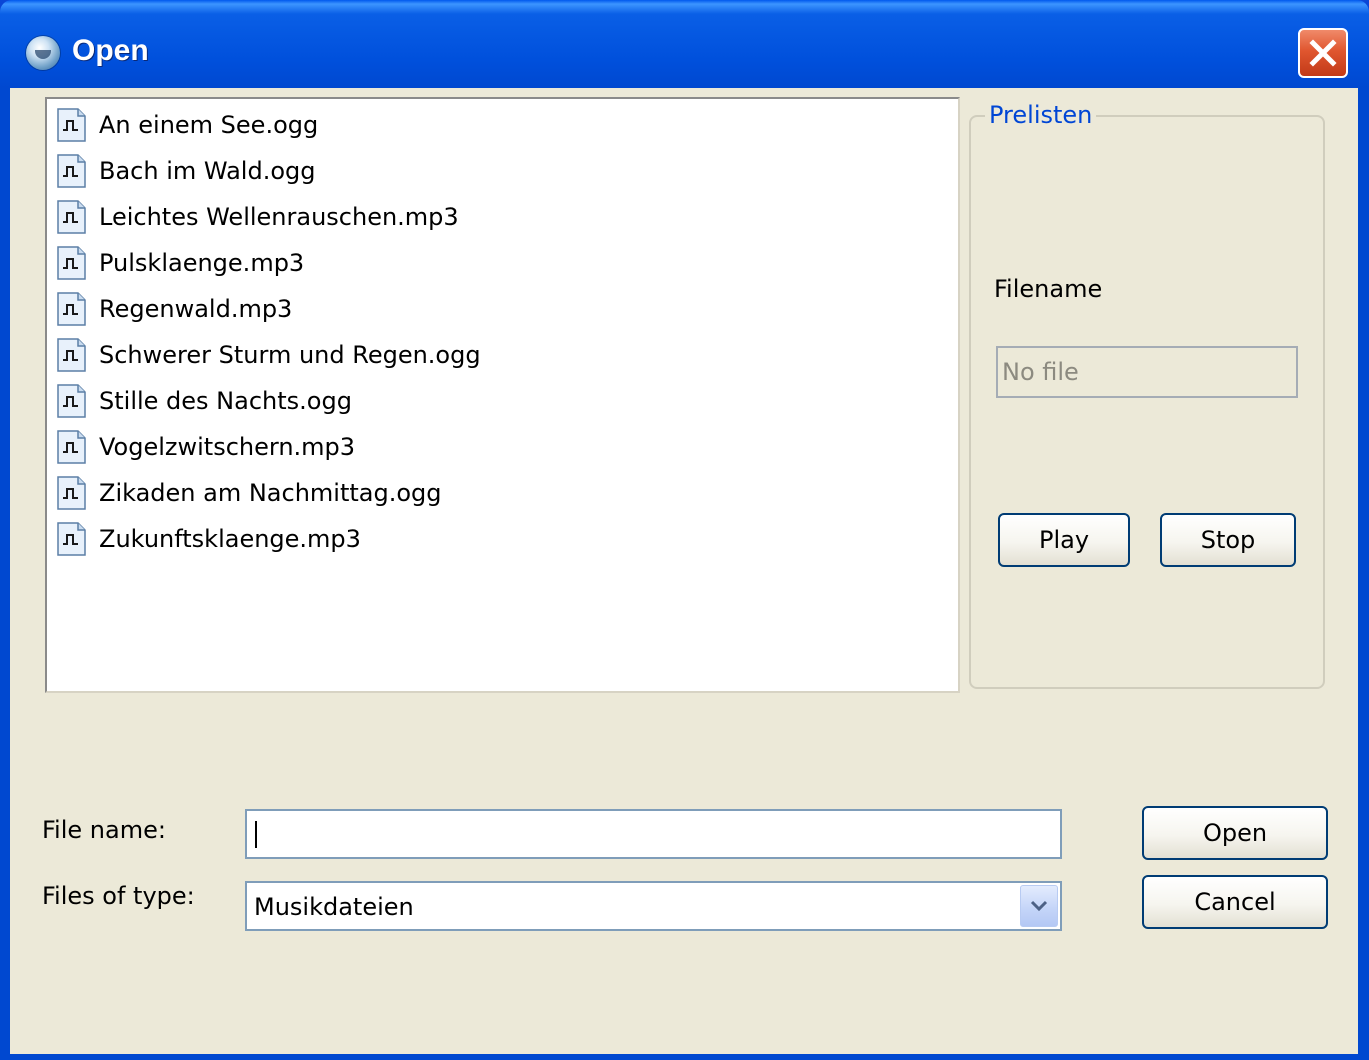  What do you see at coordinates (202, 263) in the screenshot?
I see `file-list-item-name: Pulsklaenge.mp3` at bounding box center [202, 263].